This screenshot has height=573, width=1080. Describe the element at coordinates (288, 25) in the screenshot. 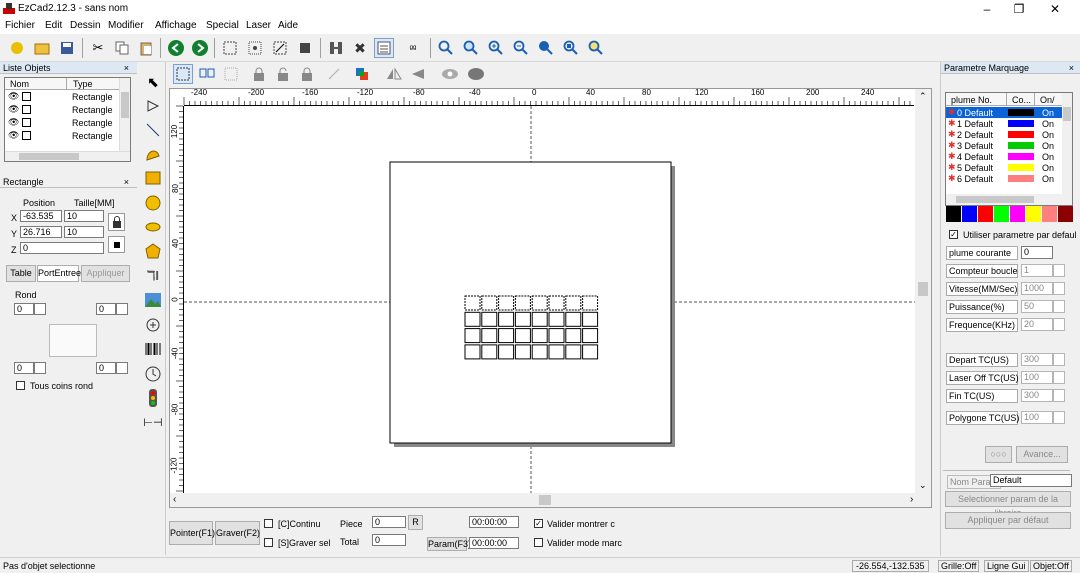

I see `menu-aide: Aide` at that location.